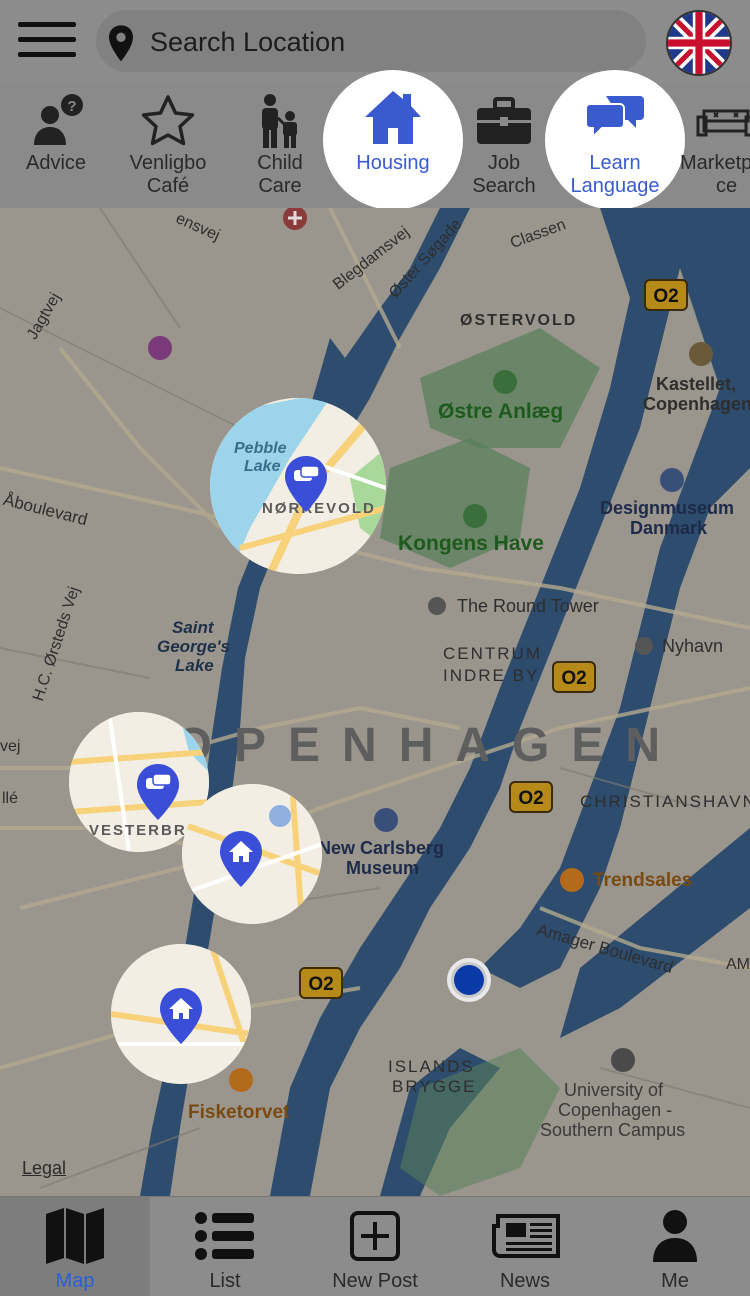 Image resolution: width=750 pixels, height=1296 pixels. What do you see at coordinates (504, 174) in the screenshot?
I see `category-label: Job Search` at bounding box center [504, 174].